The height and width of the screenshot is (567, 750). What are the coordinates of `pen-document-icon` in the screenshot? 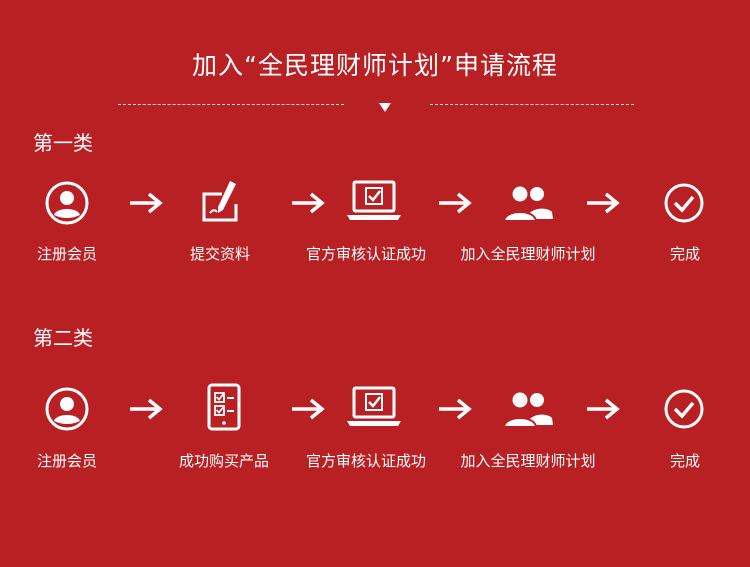 It's located at (220, 201).